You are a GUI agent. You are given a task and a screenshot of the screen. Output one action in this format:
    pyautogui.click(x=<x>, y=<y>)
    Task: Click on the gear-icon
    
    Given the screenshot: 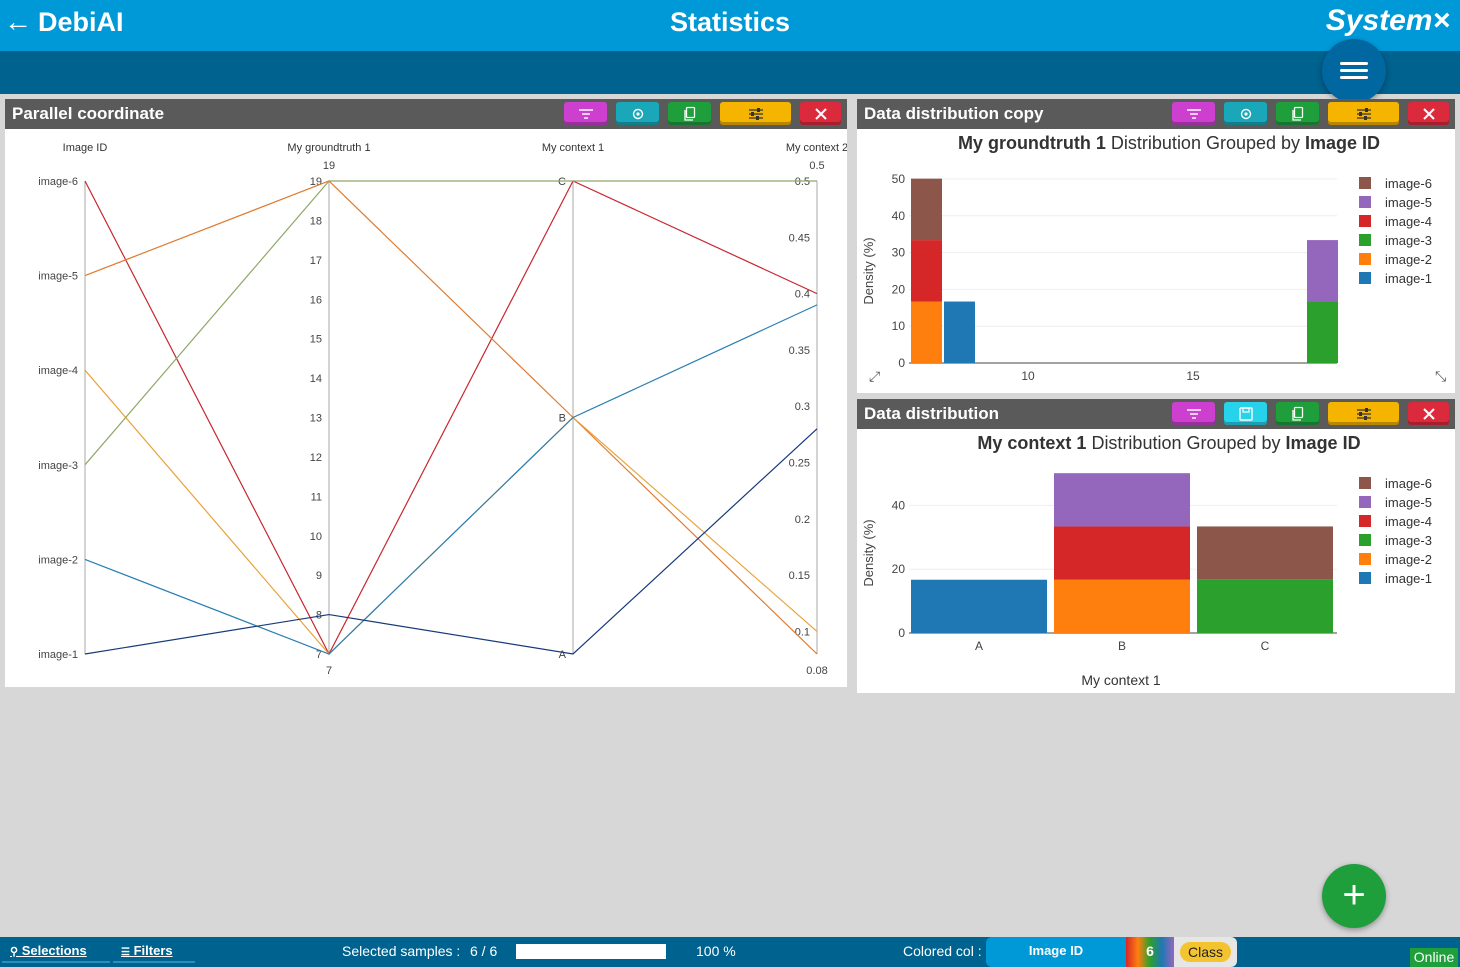 What is the action you would take?
    pyautogui.click(x=637, y=113)
    